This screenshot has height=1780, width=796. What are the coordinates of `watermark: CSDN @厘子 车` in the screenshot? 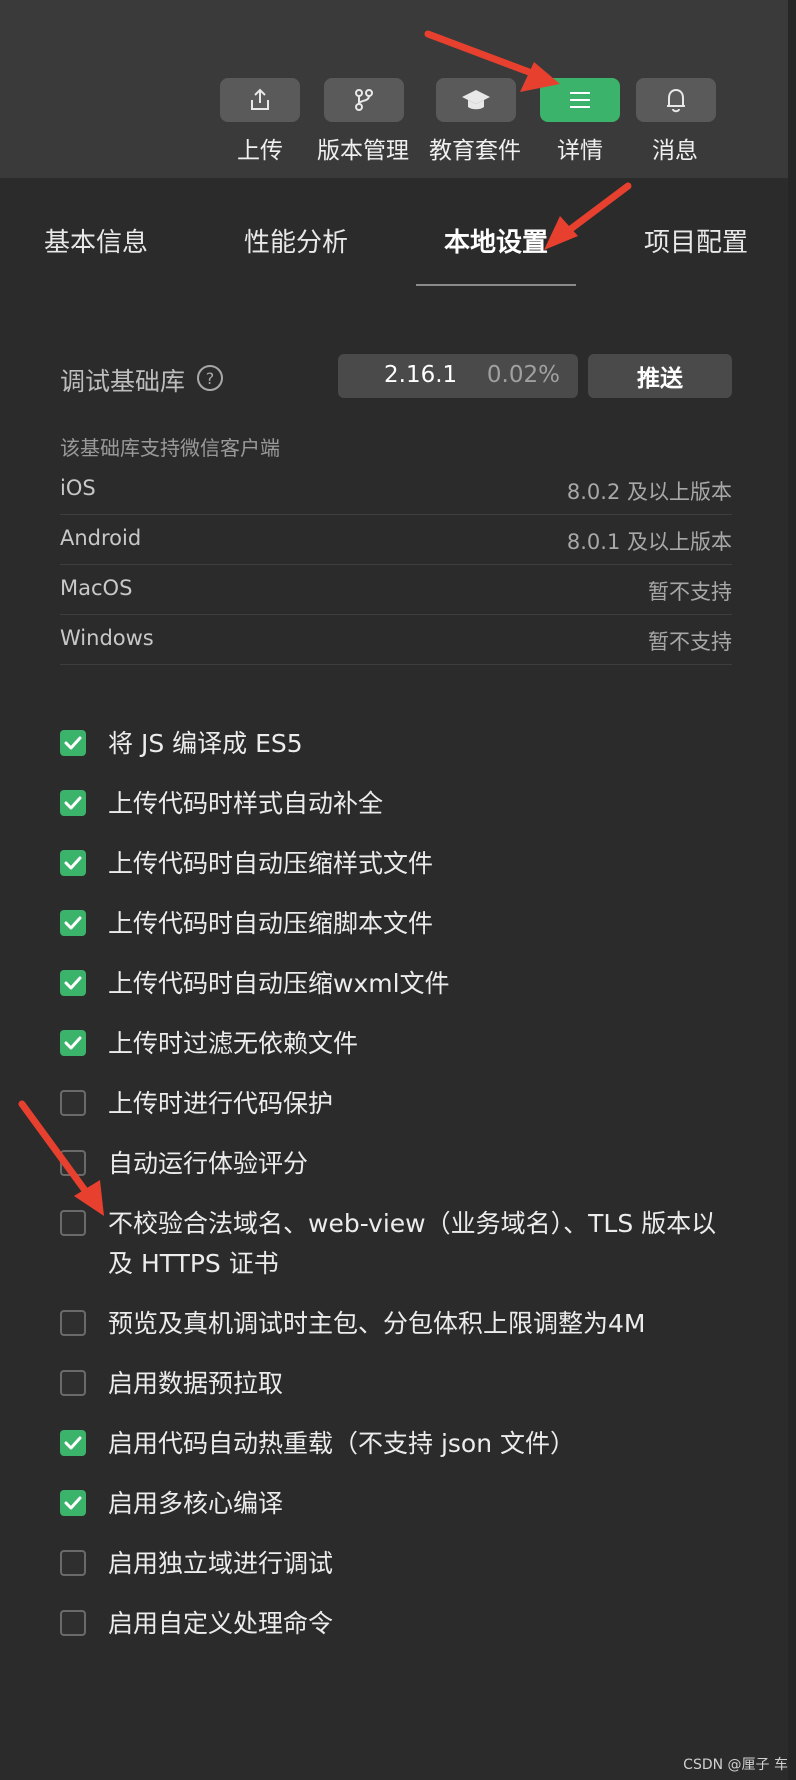 It's located at (735, 1765).